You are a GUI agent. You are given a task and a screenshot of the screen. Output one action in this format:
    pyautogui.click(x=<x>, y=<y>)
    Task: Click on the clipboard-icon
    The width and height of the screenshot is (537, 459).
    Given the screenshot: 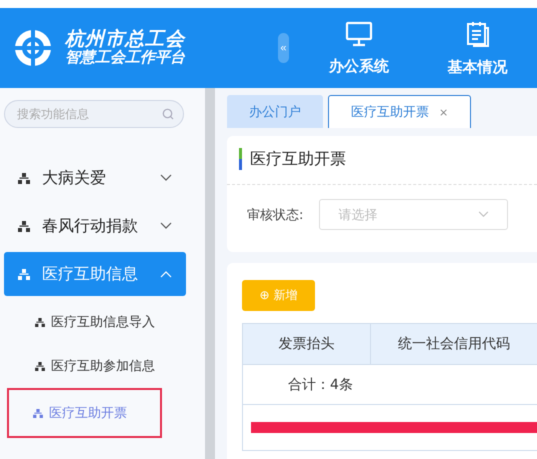 What is the action you would take?
    pyautogui.click(x=477, y=34)
    